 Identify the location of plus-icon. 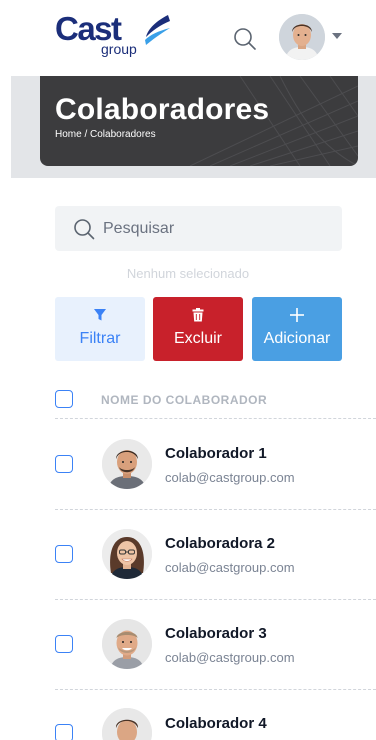
(297, 315).